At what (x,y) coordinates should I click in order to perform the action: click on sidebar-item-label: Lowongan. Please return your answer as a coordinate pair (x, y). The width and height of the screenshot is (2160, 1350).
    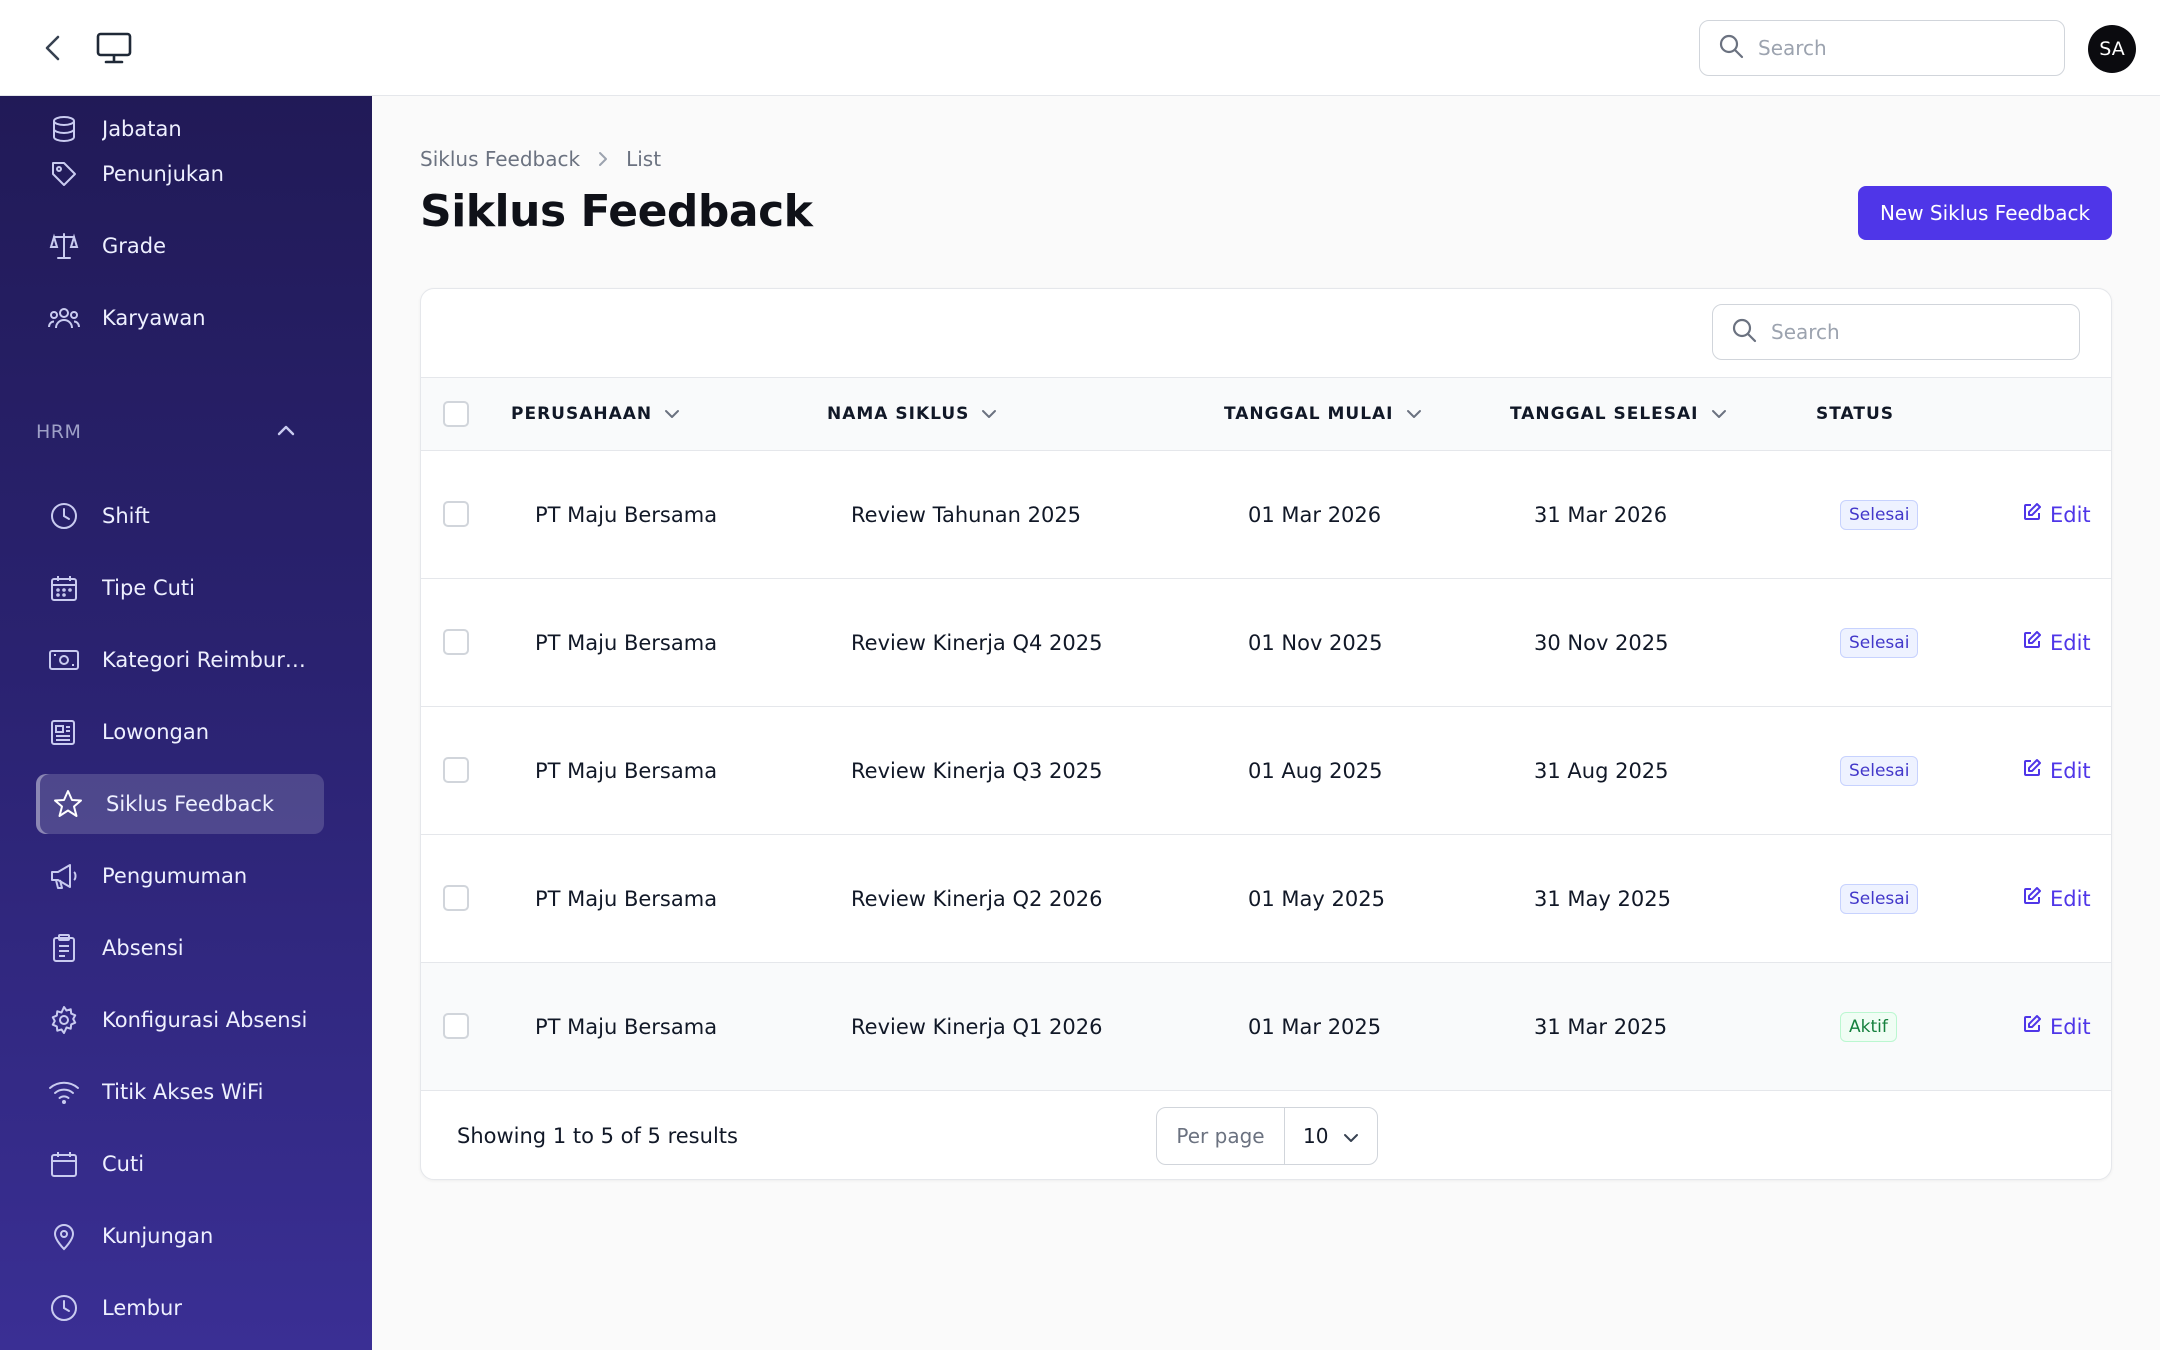
    Looking at the image, I should click on (156, 732).